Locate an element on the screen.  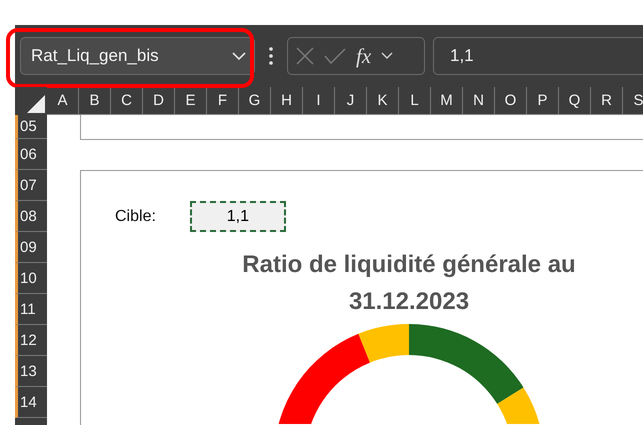
column-header: M is located at coordinates (447, 100).